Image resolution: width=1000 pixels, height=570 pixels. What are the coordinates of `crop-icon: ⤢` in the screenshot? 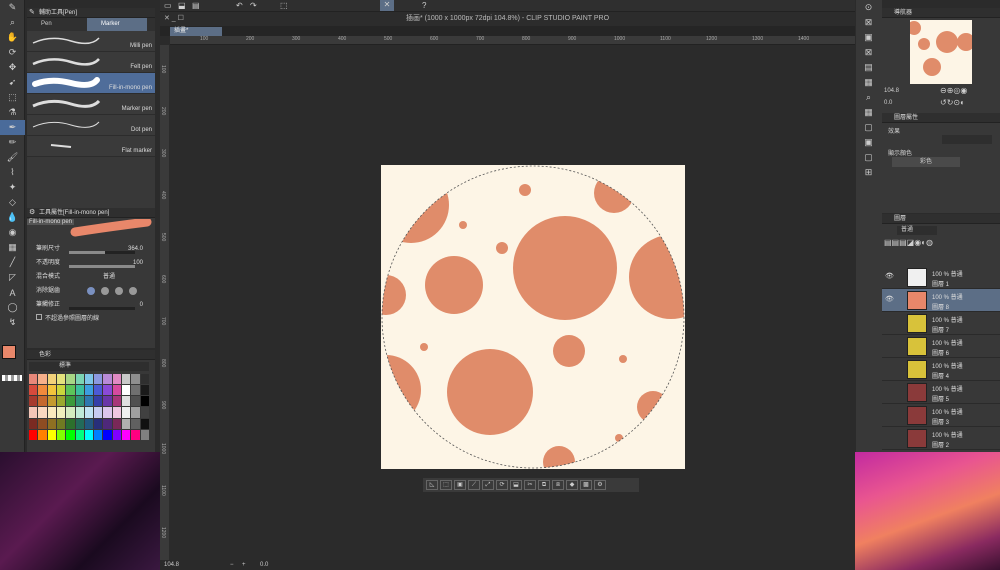 It's located at (488, 485).